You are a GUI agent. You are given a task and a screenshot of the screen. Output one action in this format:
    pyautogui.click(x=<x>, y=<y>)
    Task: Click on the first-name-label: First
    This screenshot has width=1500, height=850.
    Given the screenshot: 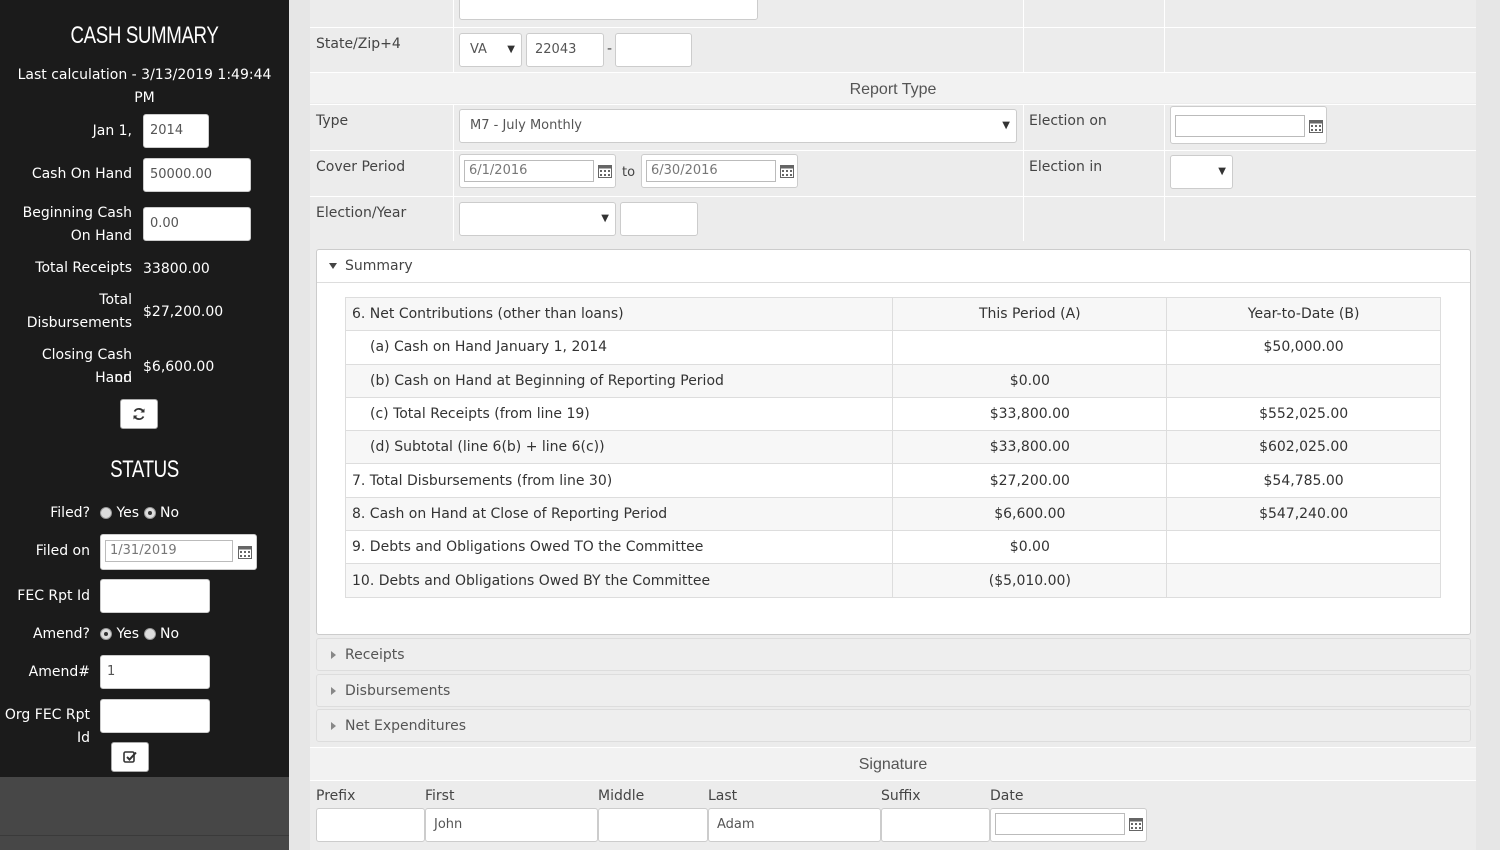 What is the action you would take?
    pyautogui.click(x=440, y=796)
    